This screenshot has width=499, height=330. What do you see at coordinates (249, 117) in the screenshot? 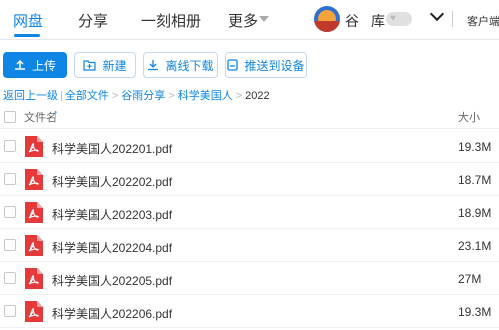
I see `table-header: 文件名 ↑ 大小` at bounding box center [249, 117].